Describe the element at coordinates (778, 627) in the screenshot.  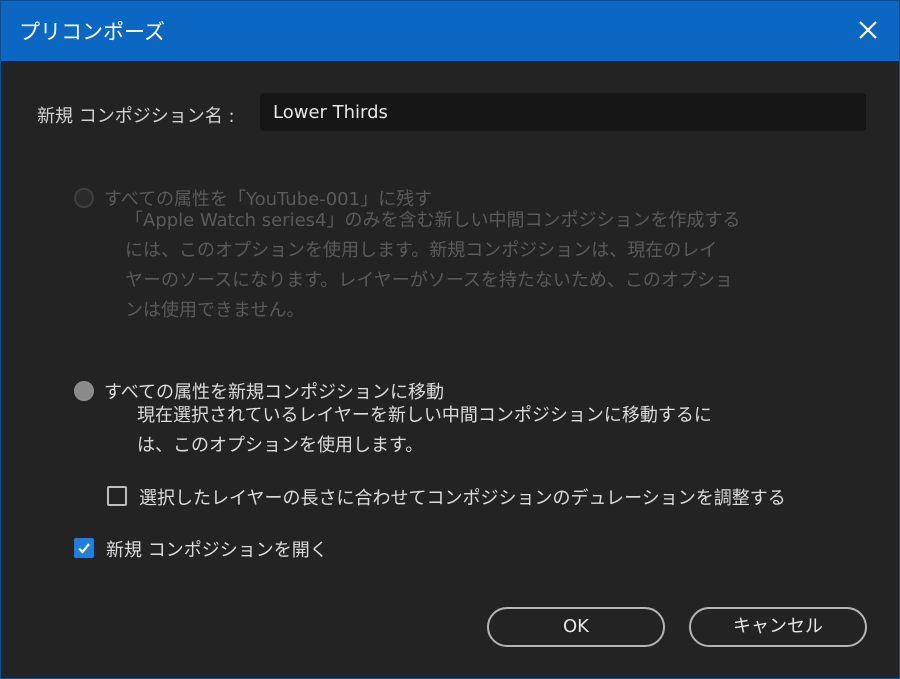
I see `cancel-button: キャンセル` at that location.